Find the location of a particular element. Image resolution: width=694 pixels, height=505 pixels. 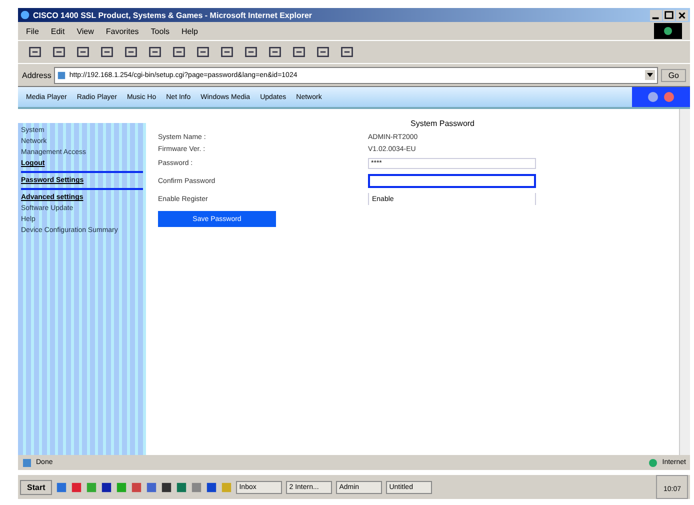

window-title: CISCO 1400 SSL Product, Systems & Games - Microsoft Internet Explorer is located at coordinates (173, 15).